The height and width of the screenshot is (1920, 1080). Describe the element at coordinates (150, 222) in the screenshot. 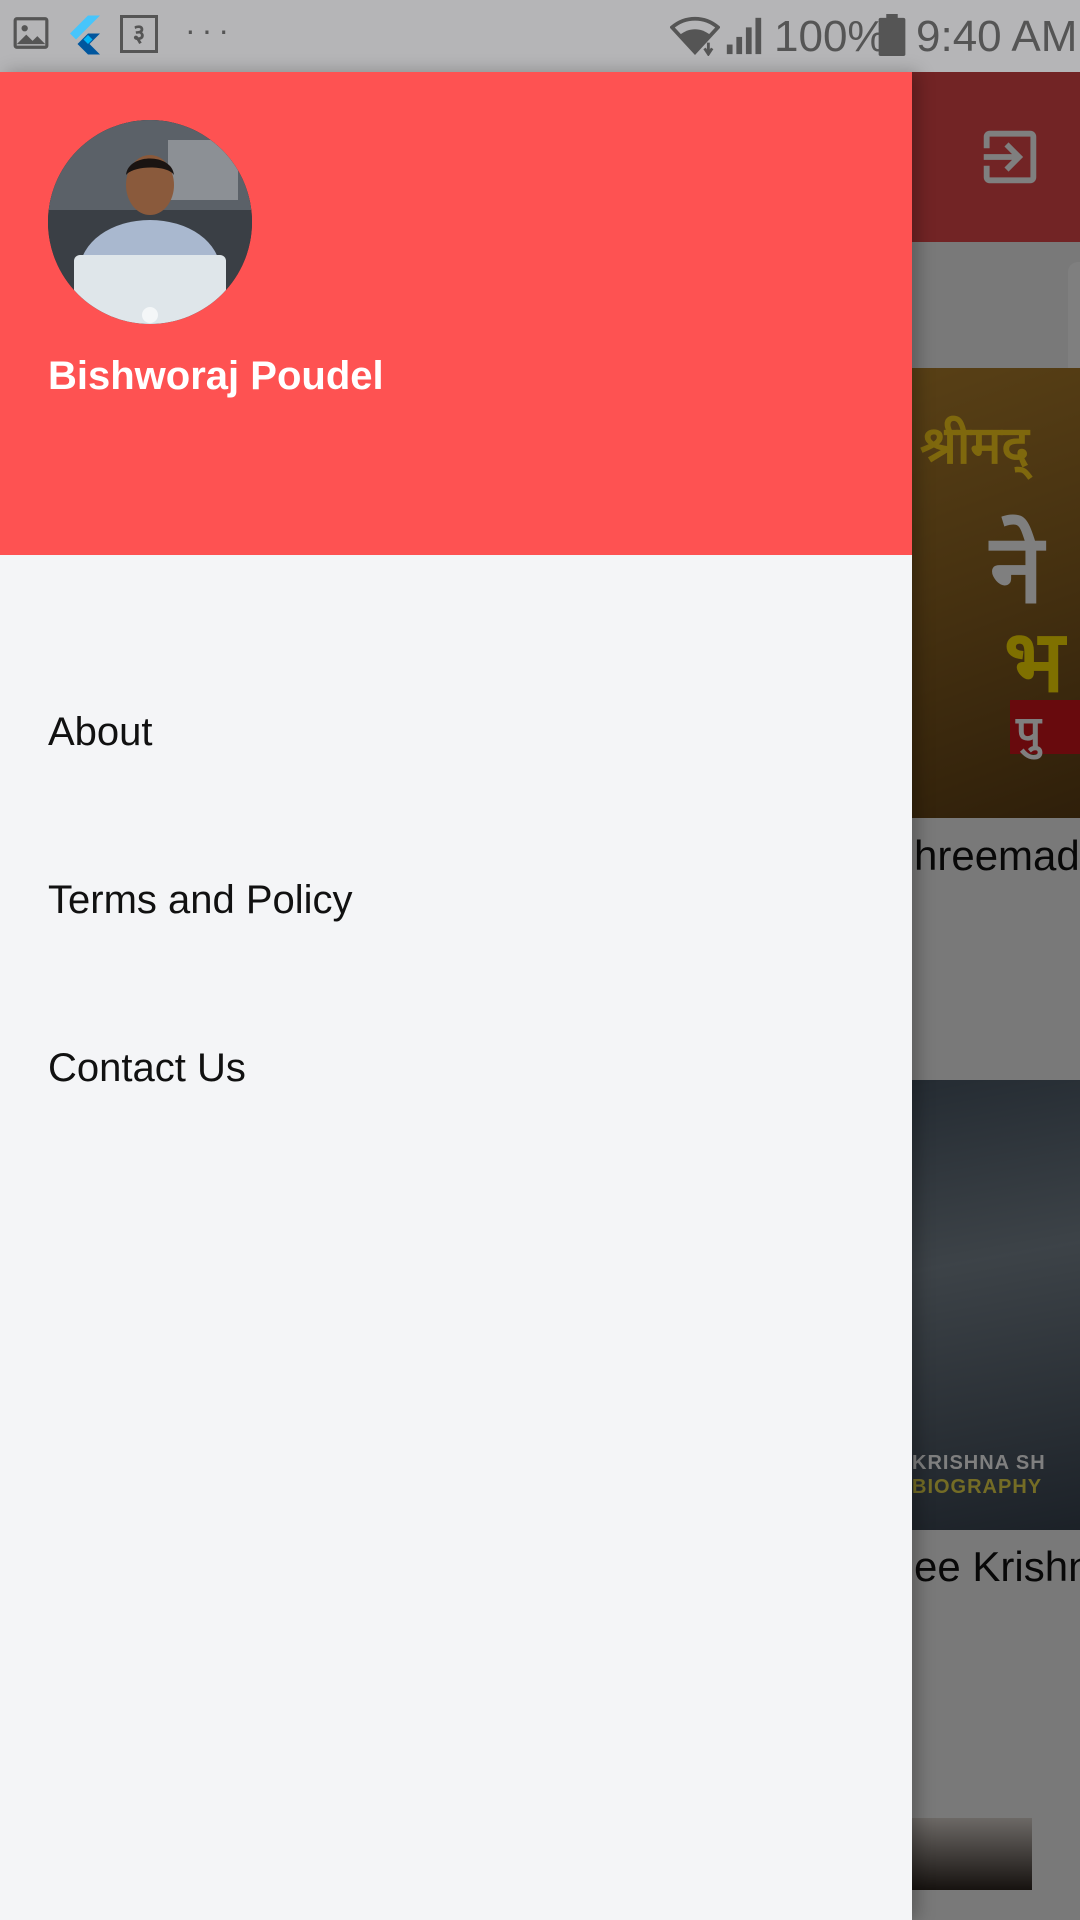

I see `avatar` at that location.